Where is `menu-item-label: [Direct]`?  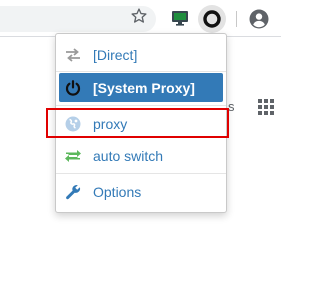 menu-item-label: [Direct] is located at coordinates (115, 54).